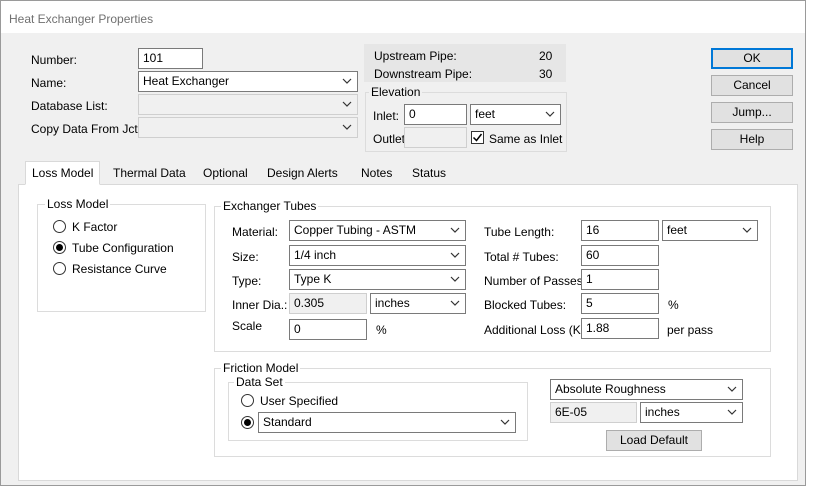  I want to click on additional-loss-input: 1.88, so click(620, 328).